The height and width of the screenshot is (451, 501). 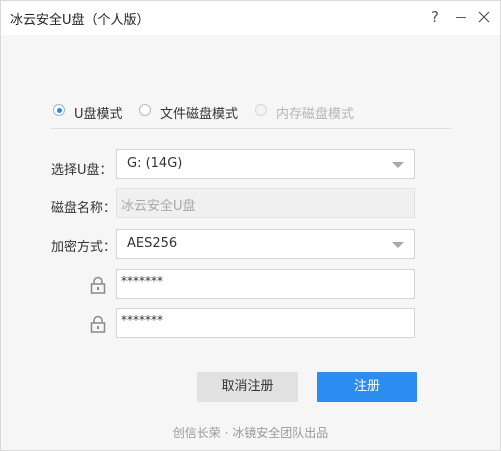 I want to click on close-button, so click(x=484, y=17).